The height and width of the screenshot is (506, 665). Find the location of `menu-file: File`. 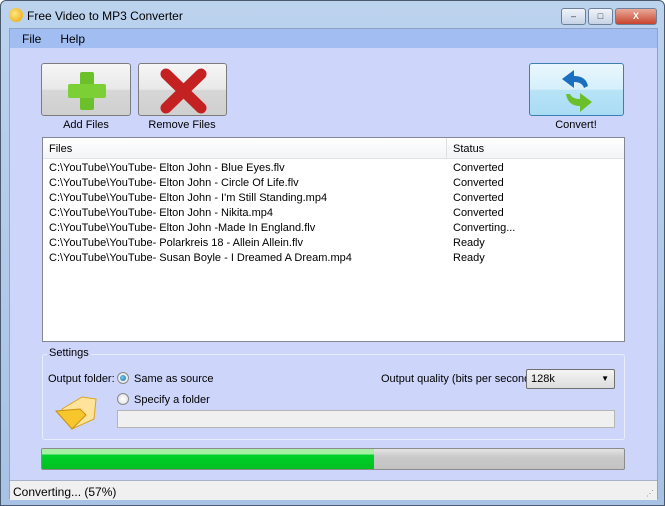

menu-file: File is located at coordinates (31, 39).